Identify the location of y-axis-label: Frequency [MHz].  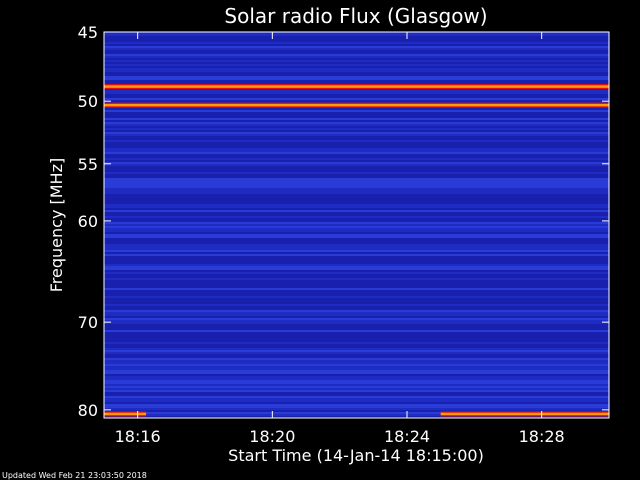
(56, 225).